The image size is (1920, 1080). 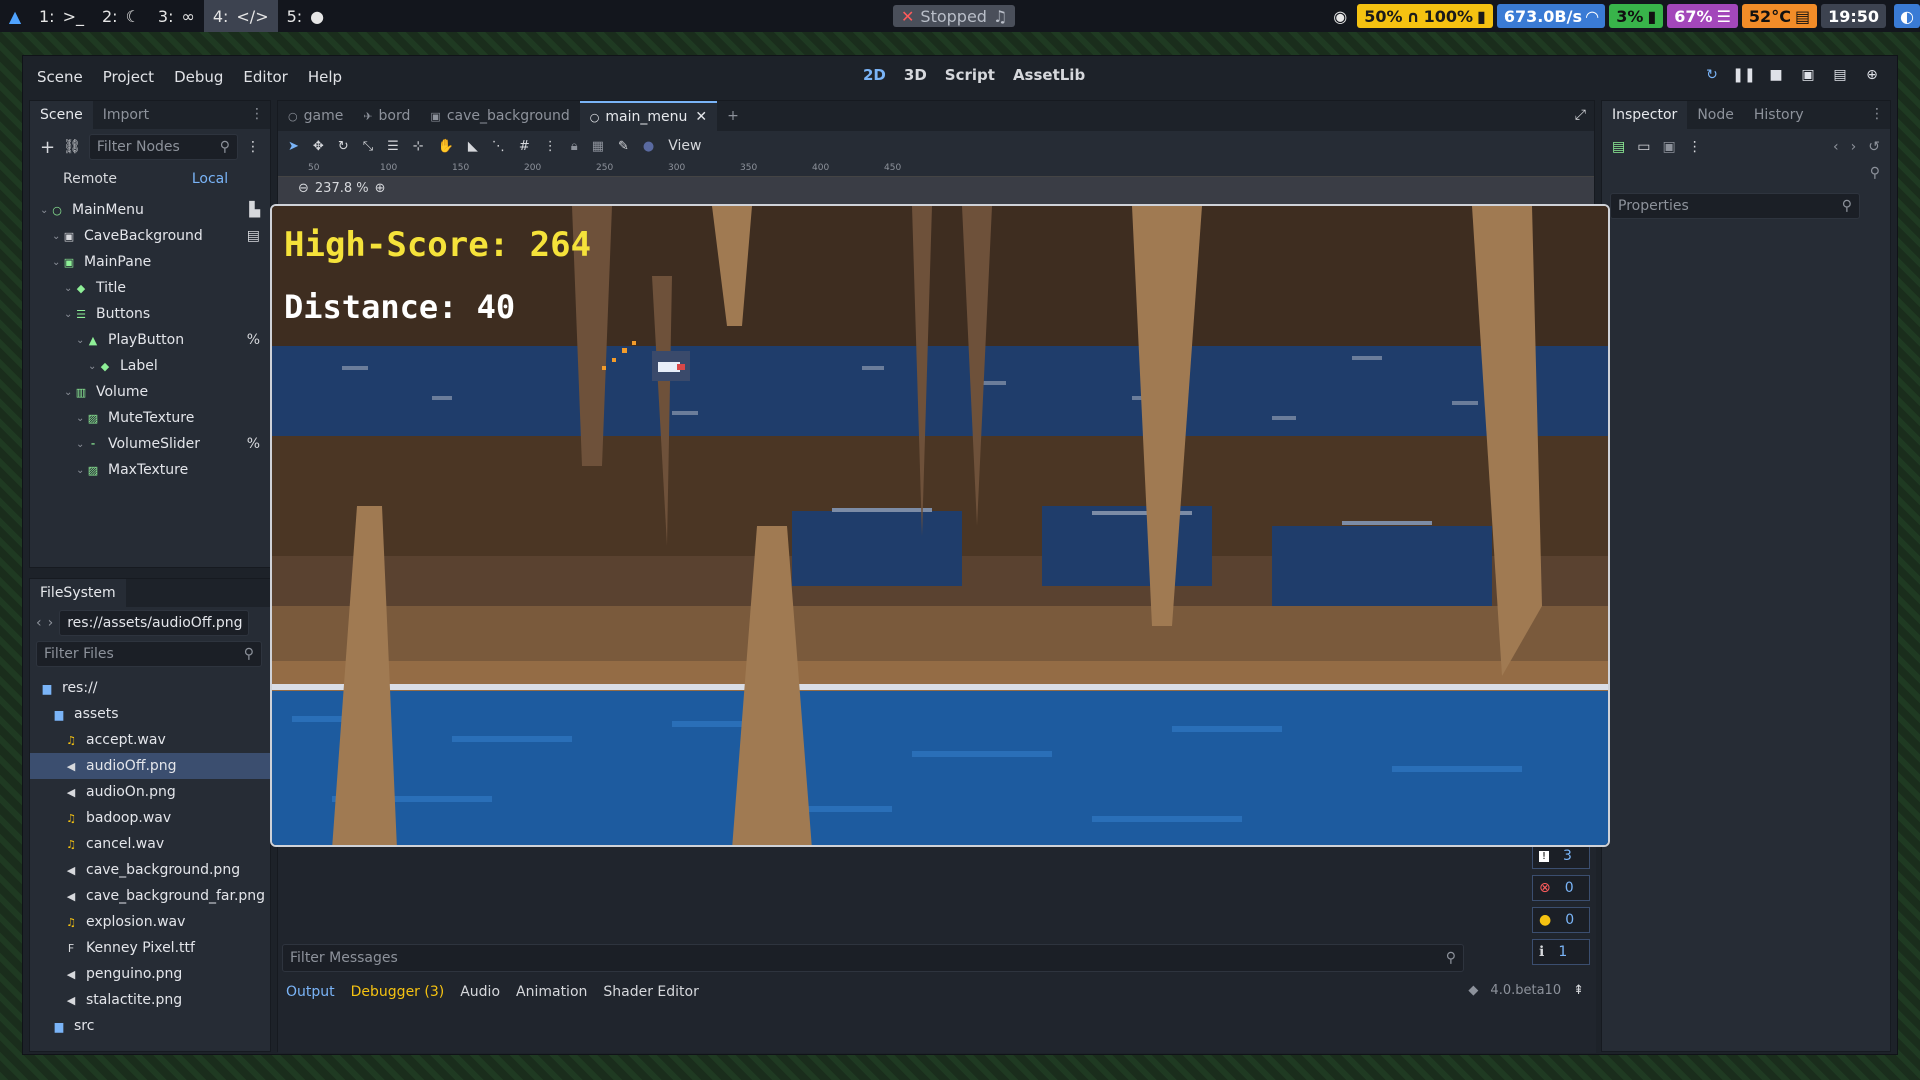 I want to click on scene-tab-game: ○ game, so click(x=315, y=116).